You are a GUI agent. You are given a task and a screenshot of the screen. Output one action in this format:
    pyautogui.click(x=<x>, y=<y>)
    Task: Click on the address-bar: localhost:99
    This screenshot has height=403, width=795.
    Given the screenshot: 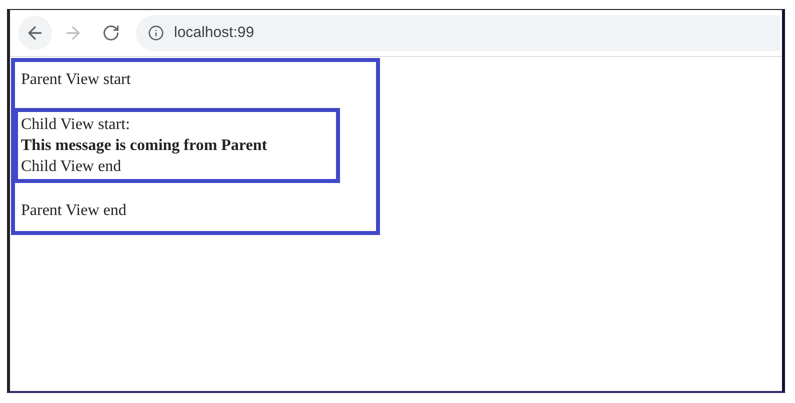 What is the action you would take?
    pyautogui.click(x=458, y=33)
    